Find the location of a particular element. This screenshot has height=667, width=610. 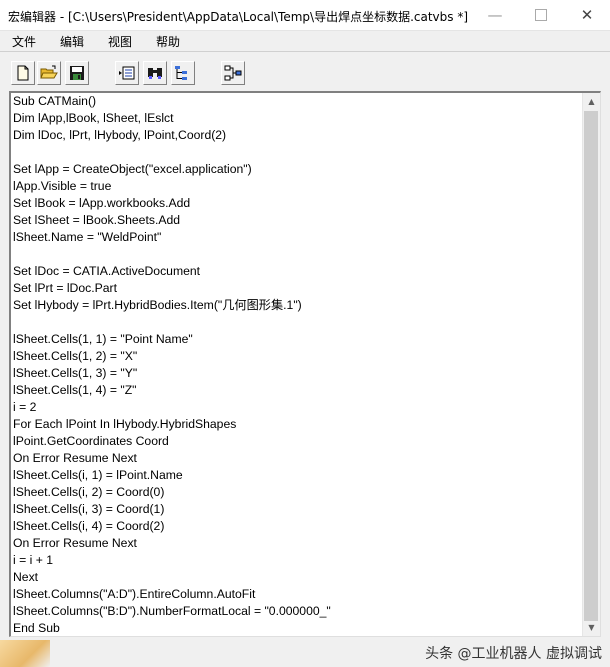

code-line: lSheet.Name = "WeldPoint" is located at coordinates (297, 237).